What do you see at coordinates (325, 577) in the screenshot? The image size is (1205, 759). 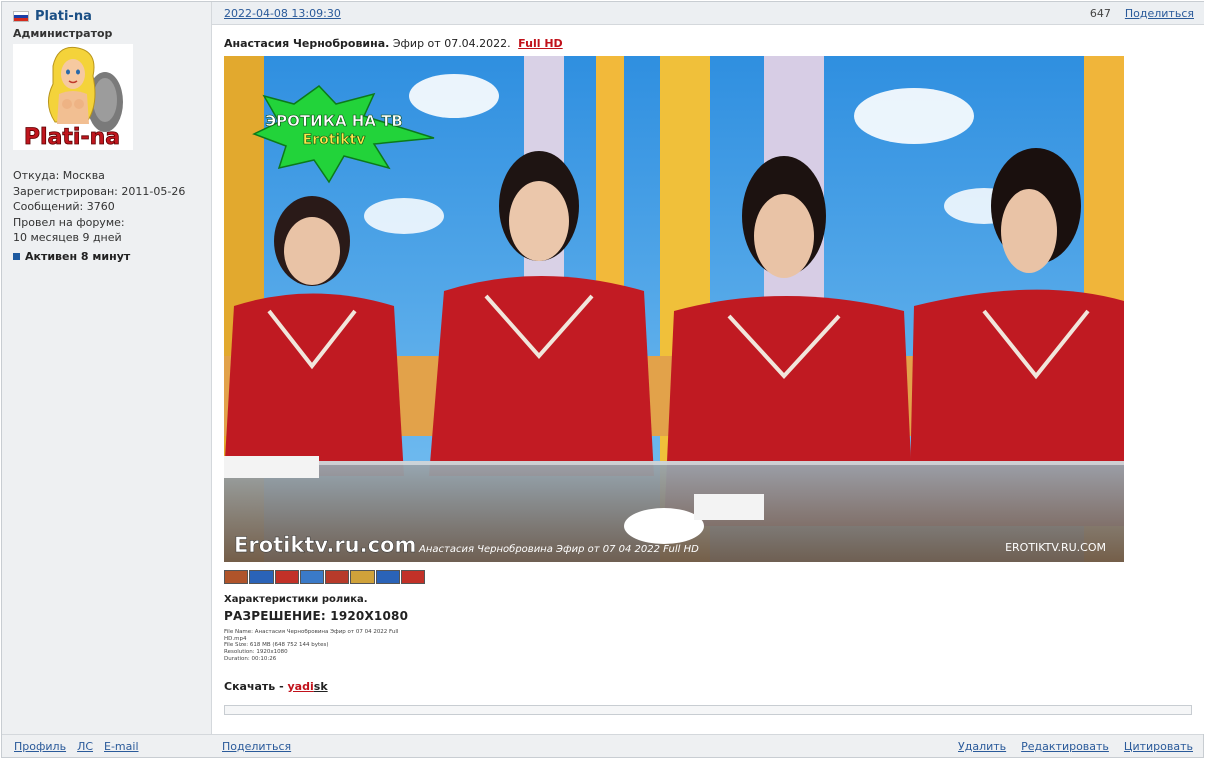 I see `thumbnail-strip` at bounding box center [325, 577].